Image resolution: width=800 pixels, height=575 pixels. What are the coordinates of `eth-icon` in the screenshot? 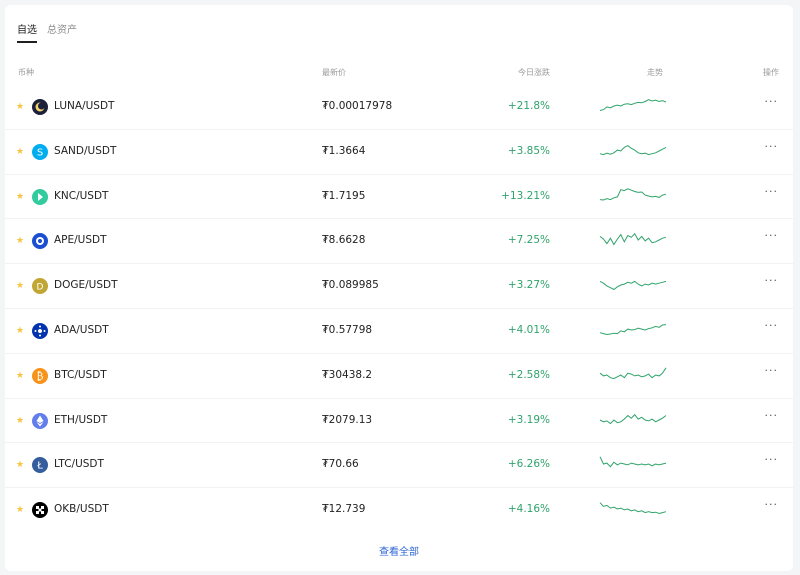 It's located at (40, 420).